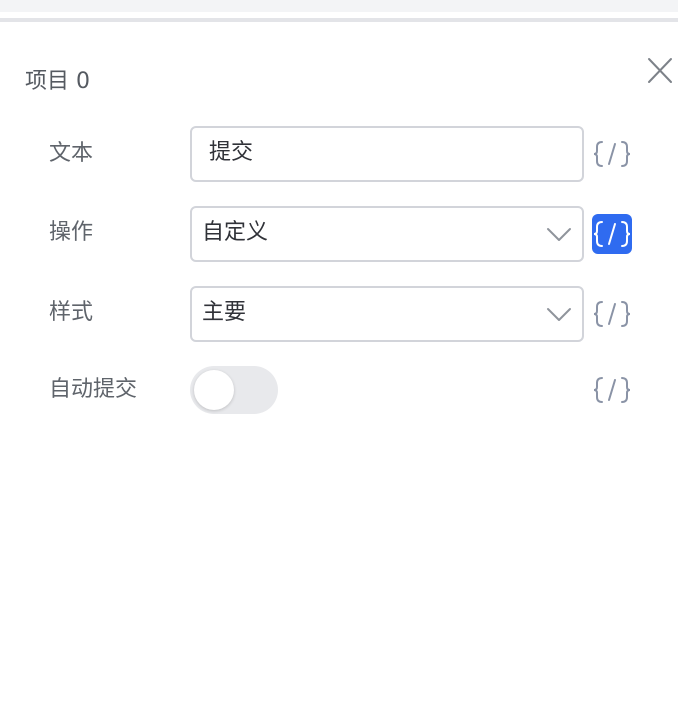  I want to click on close-button, so click(660, 71).